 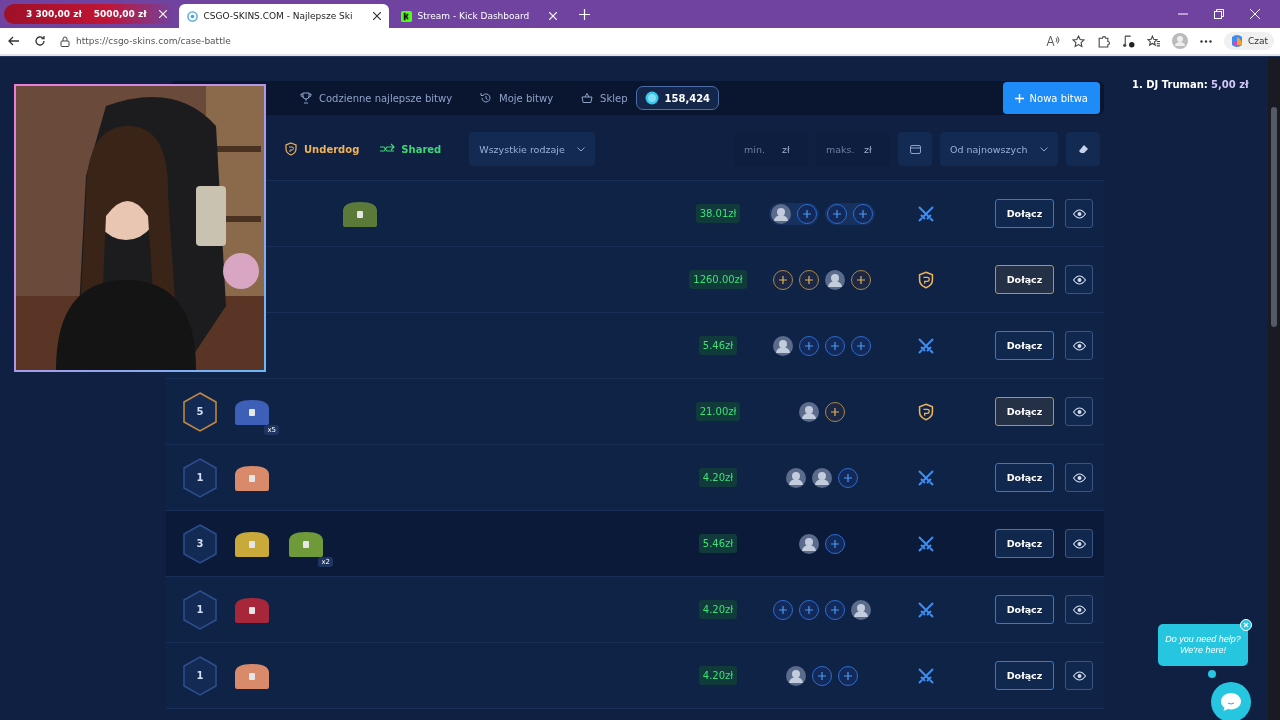 I want to click on min-price-field: min. zł, so click(x=771, y=149).